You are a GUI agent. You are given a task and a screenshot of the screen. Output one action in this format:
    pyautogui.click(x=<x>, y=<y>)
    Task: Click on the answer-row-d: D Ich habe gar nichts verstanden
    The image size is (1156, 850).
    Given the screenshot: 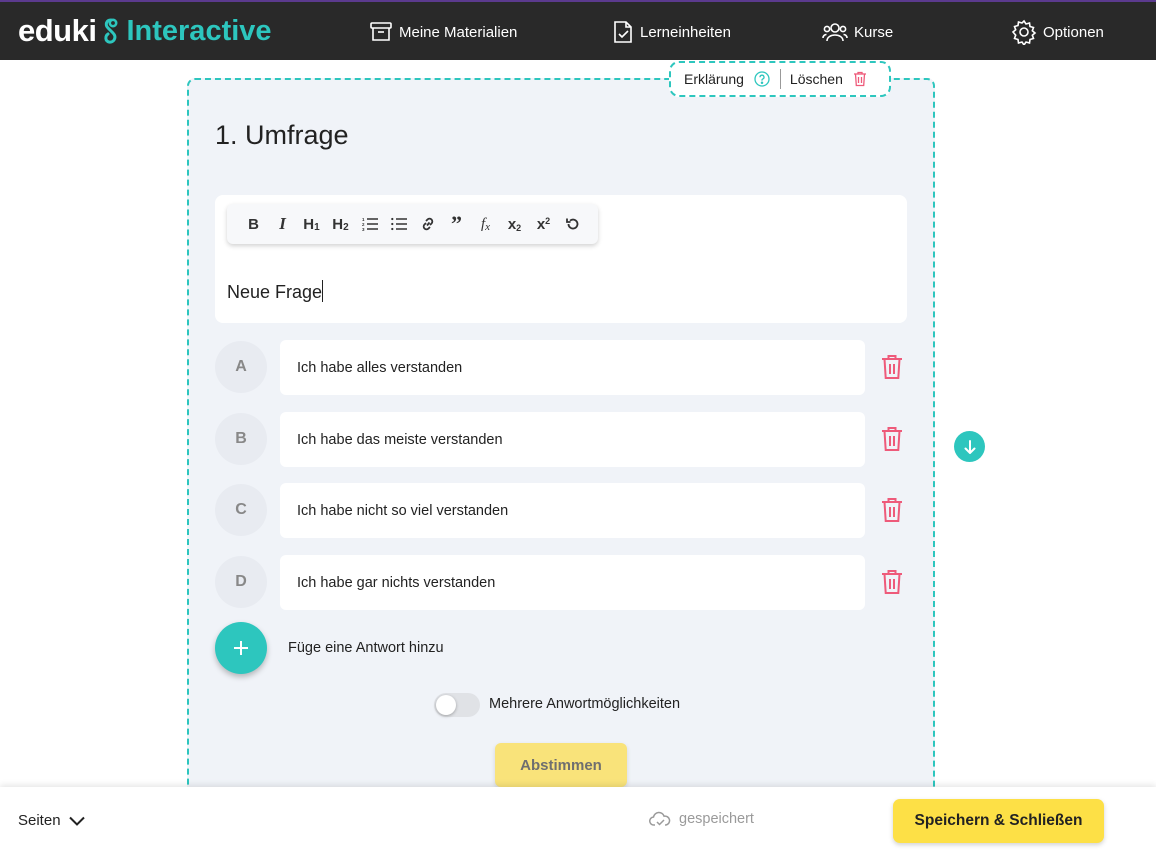 What is the action you would take?
    pyautogui.click(x=561, y=582)
    